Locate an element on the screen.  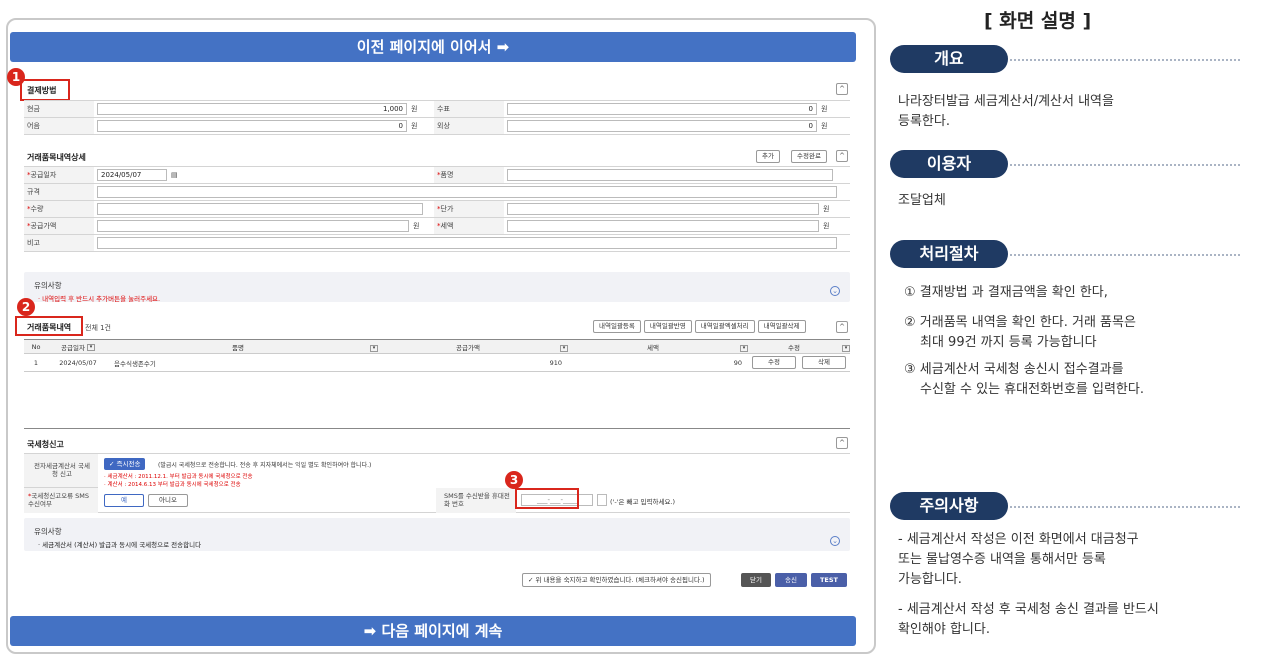
payment-row: 어음 0원 외상 0원 is located at coordinates (437, 126).